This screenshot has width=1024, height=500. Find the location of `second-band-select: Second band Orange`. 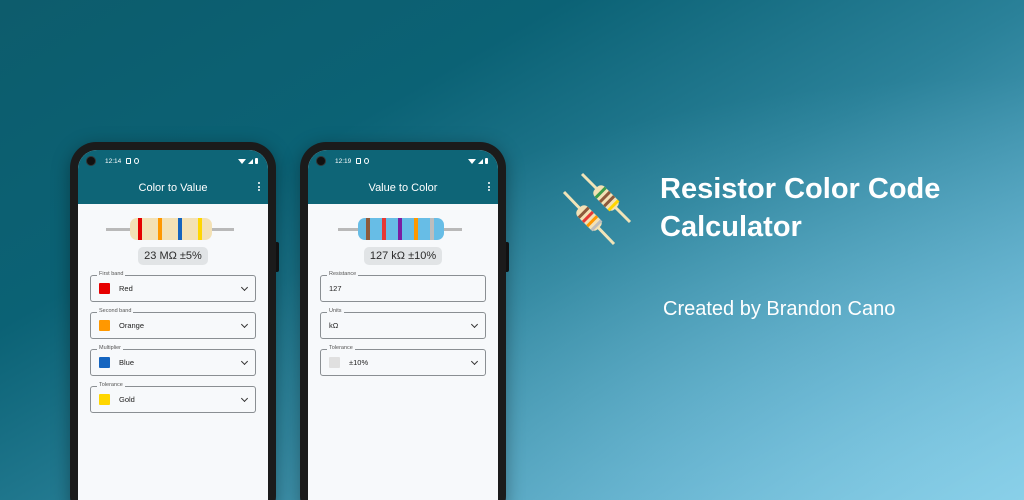

second-band-select: Second band Orange is located at coordinates (173, 323).